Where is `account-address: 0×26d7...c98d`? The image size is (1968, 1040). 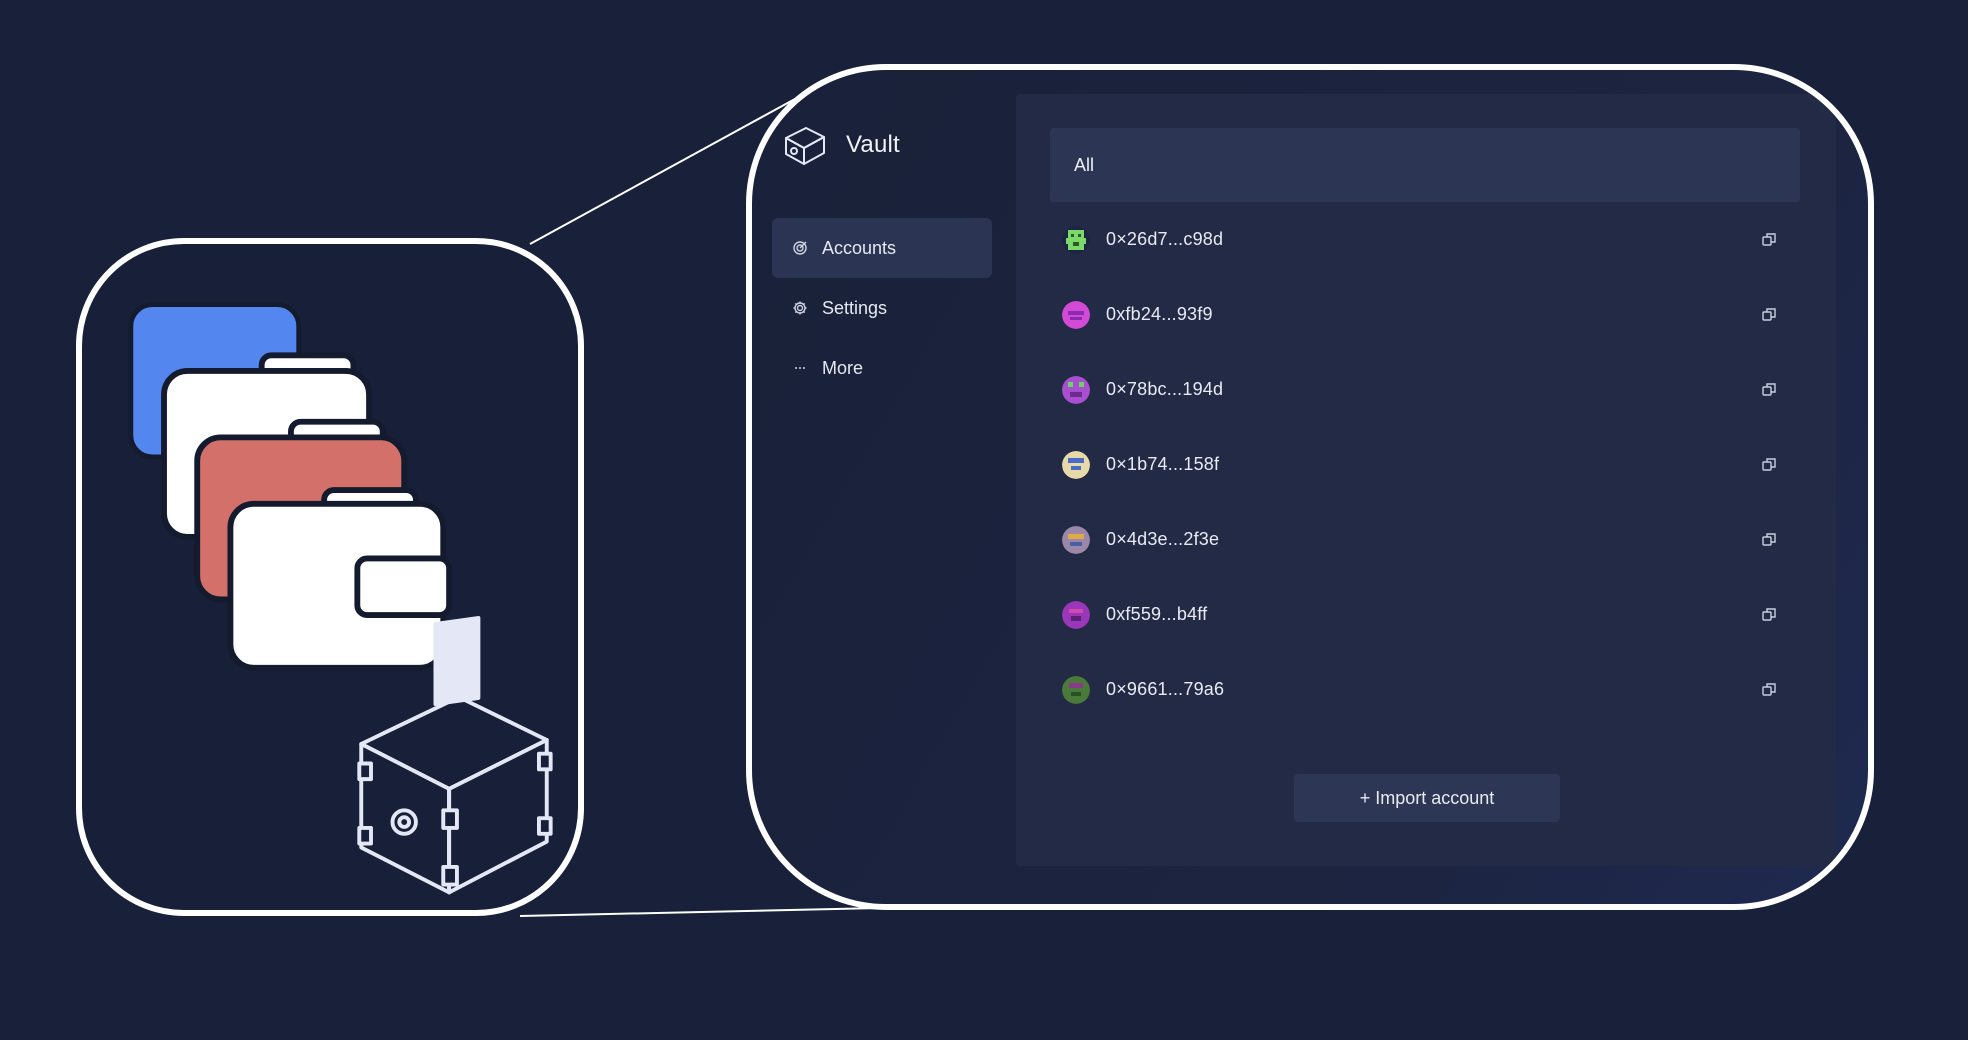 account-address: 0×26d7...c98d is located at coordinates (1165, 239).